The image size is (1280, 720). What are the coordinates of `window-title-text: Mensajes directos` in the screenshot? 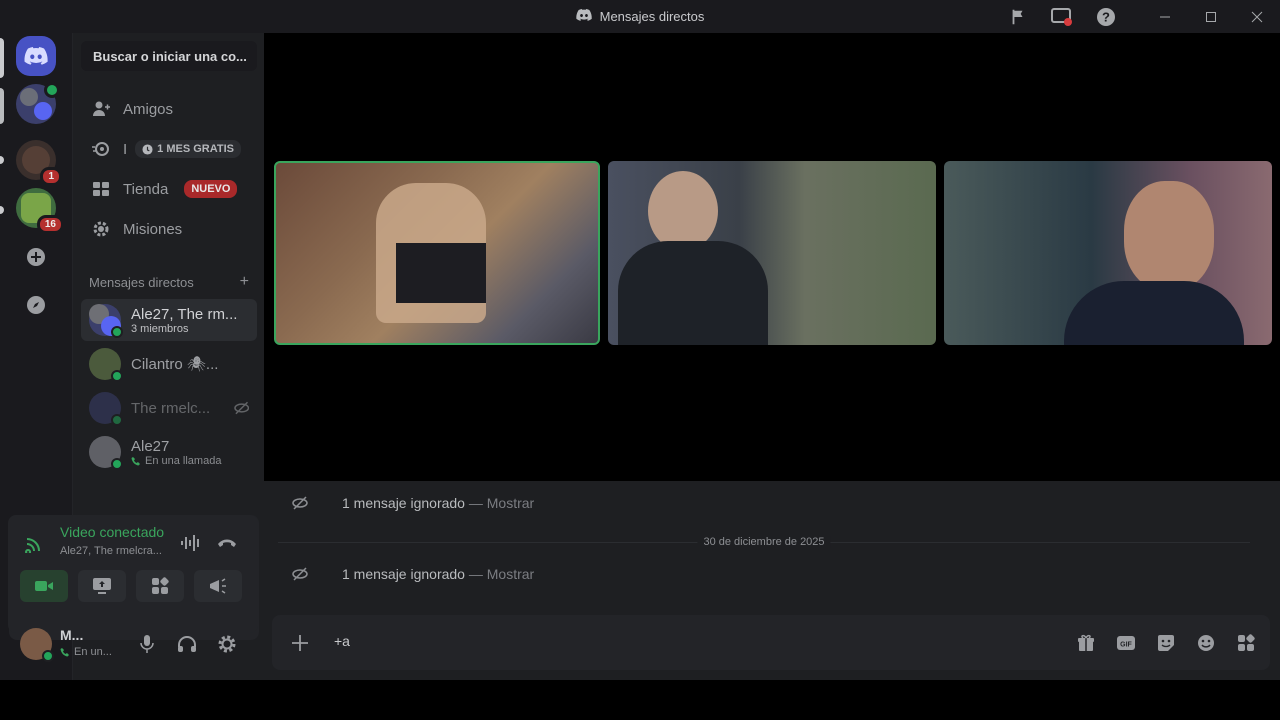 It's located at (652, 16).